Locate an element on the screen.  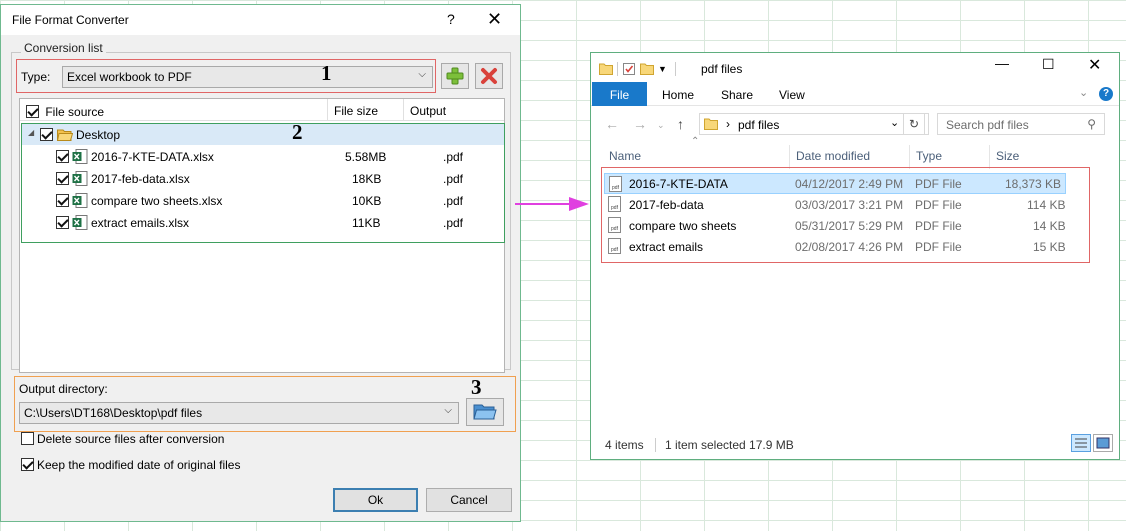
column-header-size: Size is located at coordinates (1007, 156).